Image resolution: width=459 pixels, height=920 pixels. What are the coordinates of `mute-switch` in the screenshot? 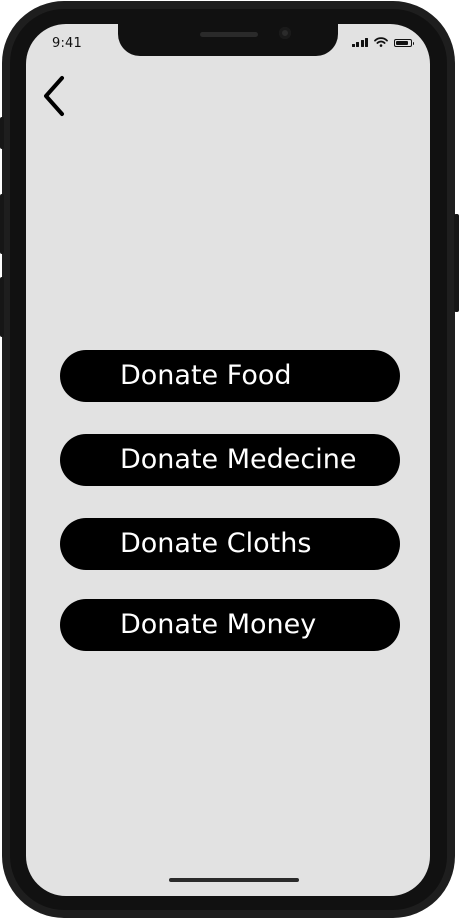 It's located at (2, 133).